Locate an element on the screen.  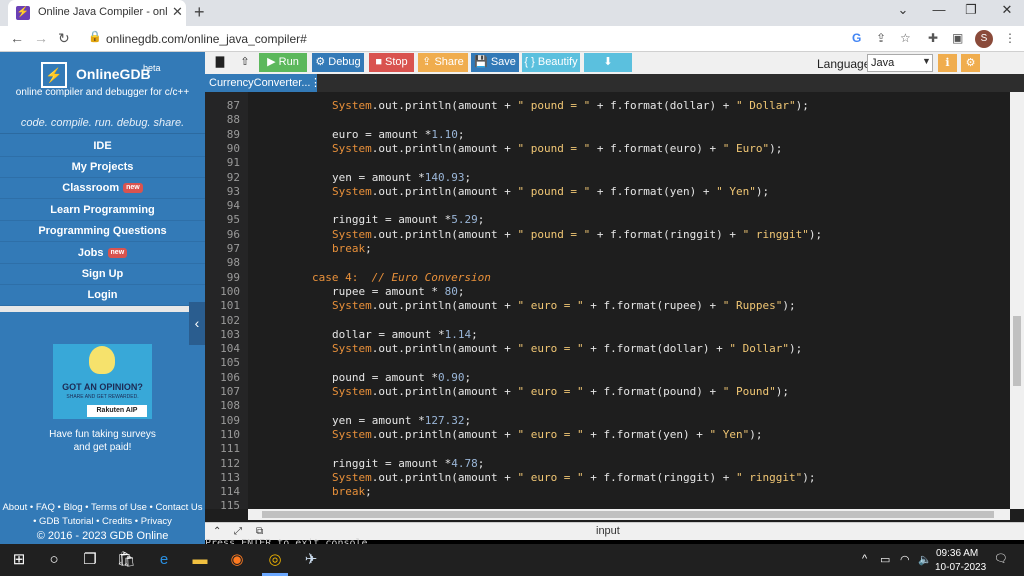
line-number: 110 is located at coordinates (230, 434).